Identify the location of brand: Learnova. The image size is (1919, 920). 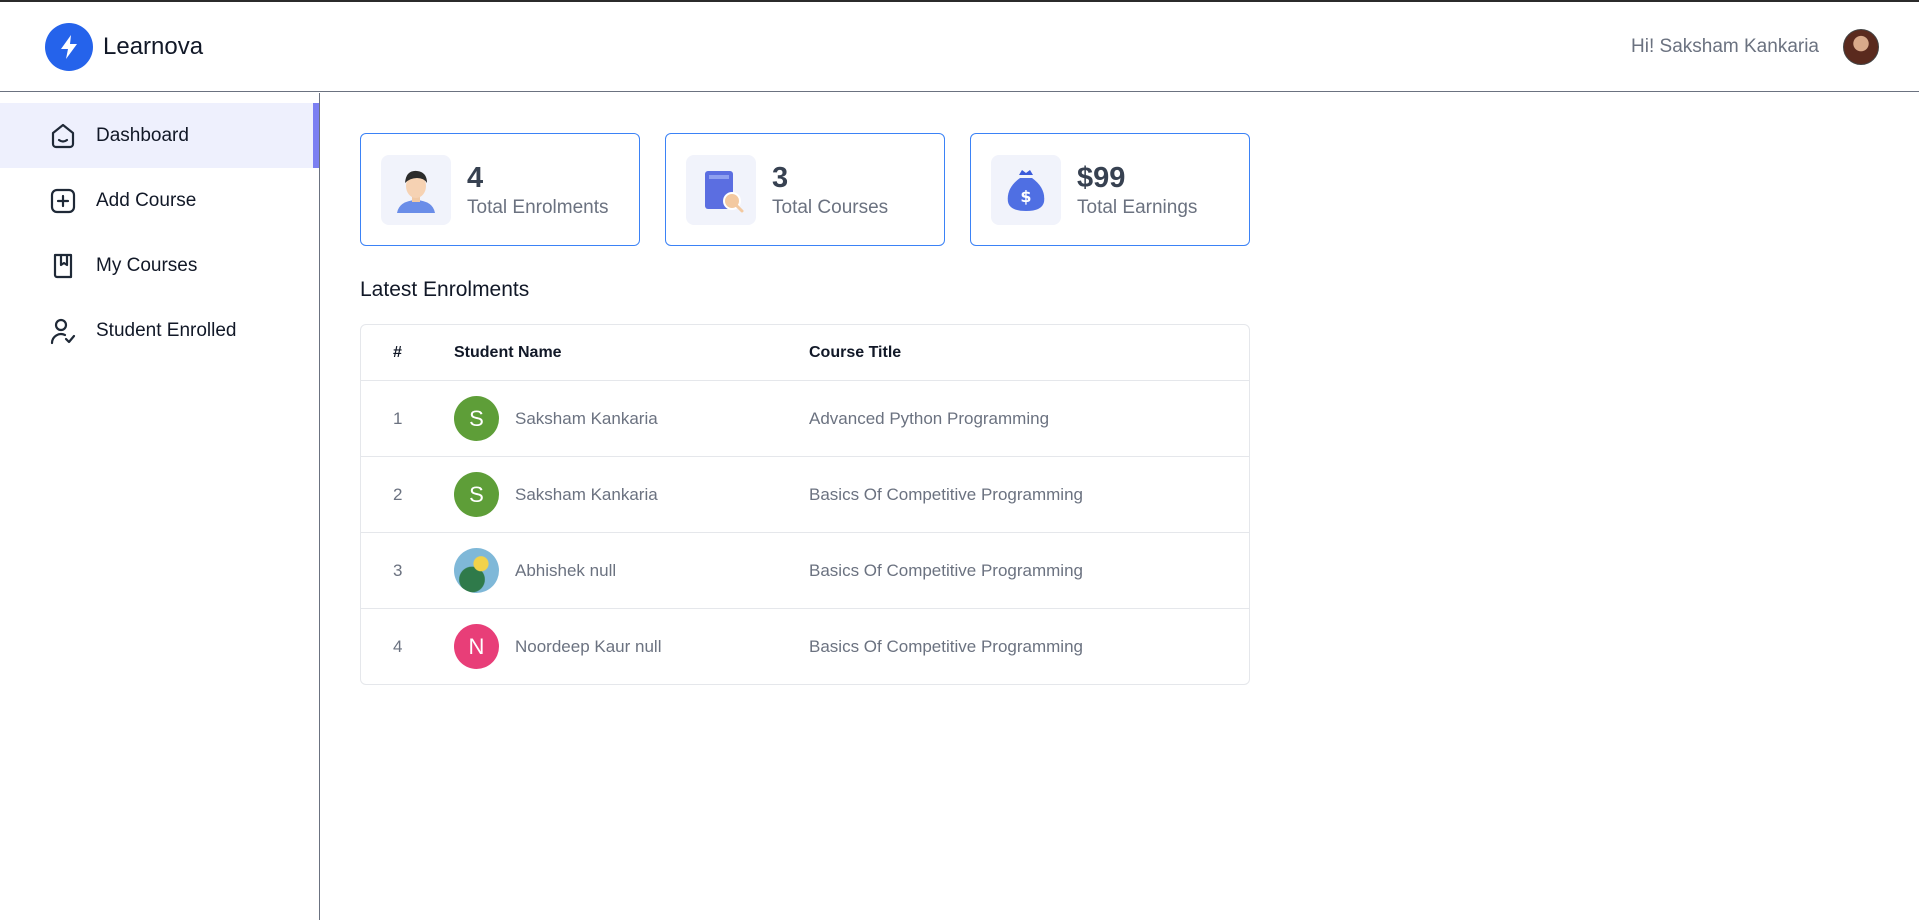
(124, 46).